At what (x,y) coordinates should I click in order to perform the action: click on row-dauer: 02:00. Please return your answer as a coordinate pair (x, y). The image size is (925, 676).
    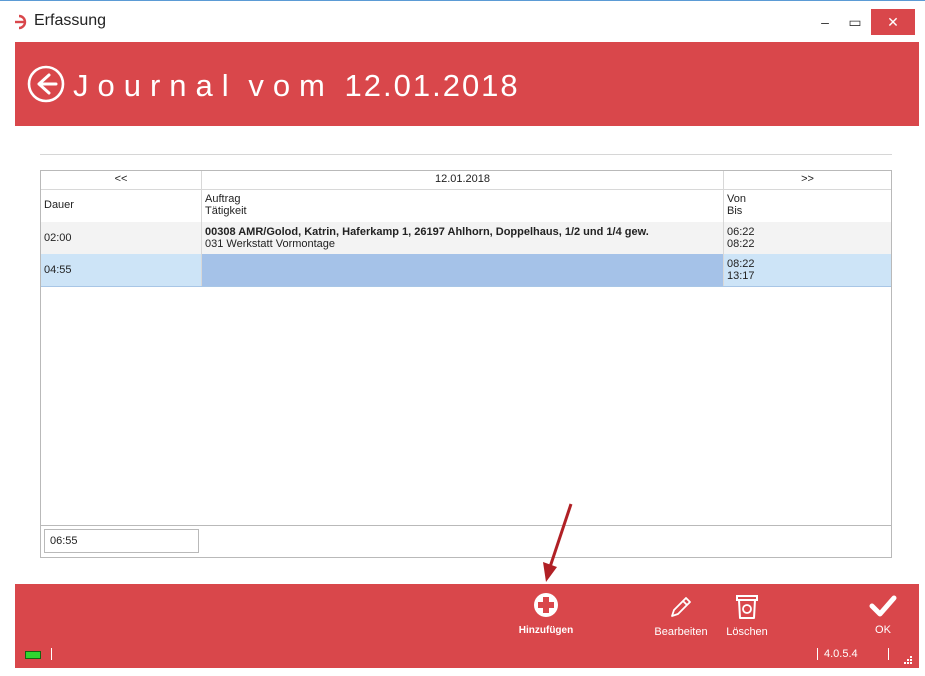
    Looking at the image, I should click on (121, 238).